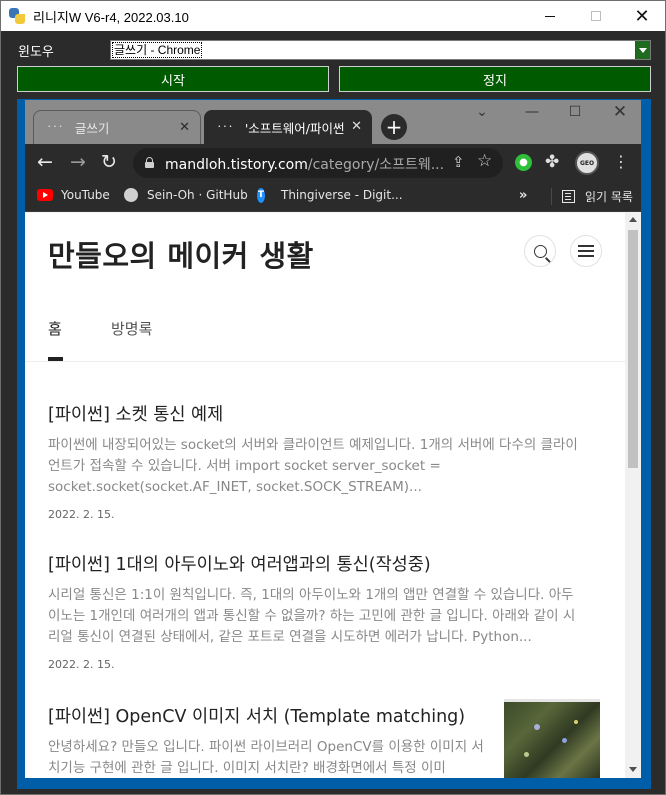 Image resolution: width=666 pixels, height=795 pixels. What do you see at coordinates (609, 197) in the screenshot?
I see `reading-list-label: 읽기 목록` at bounding box center [609, 197].